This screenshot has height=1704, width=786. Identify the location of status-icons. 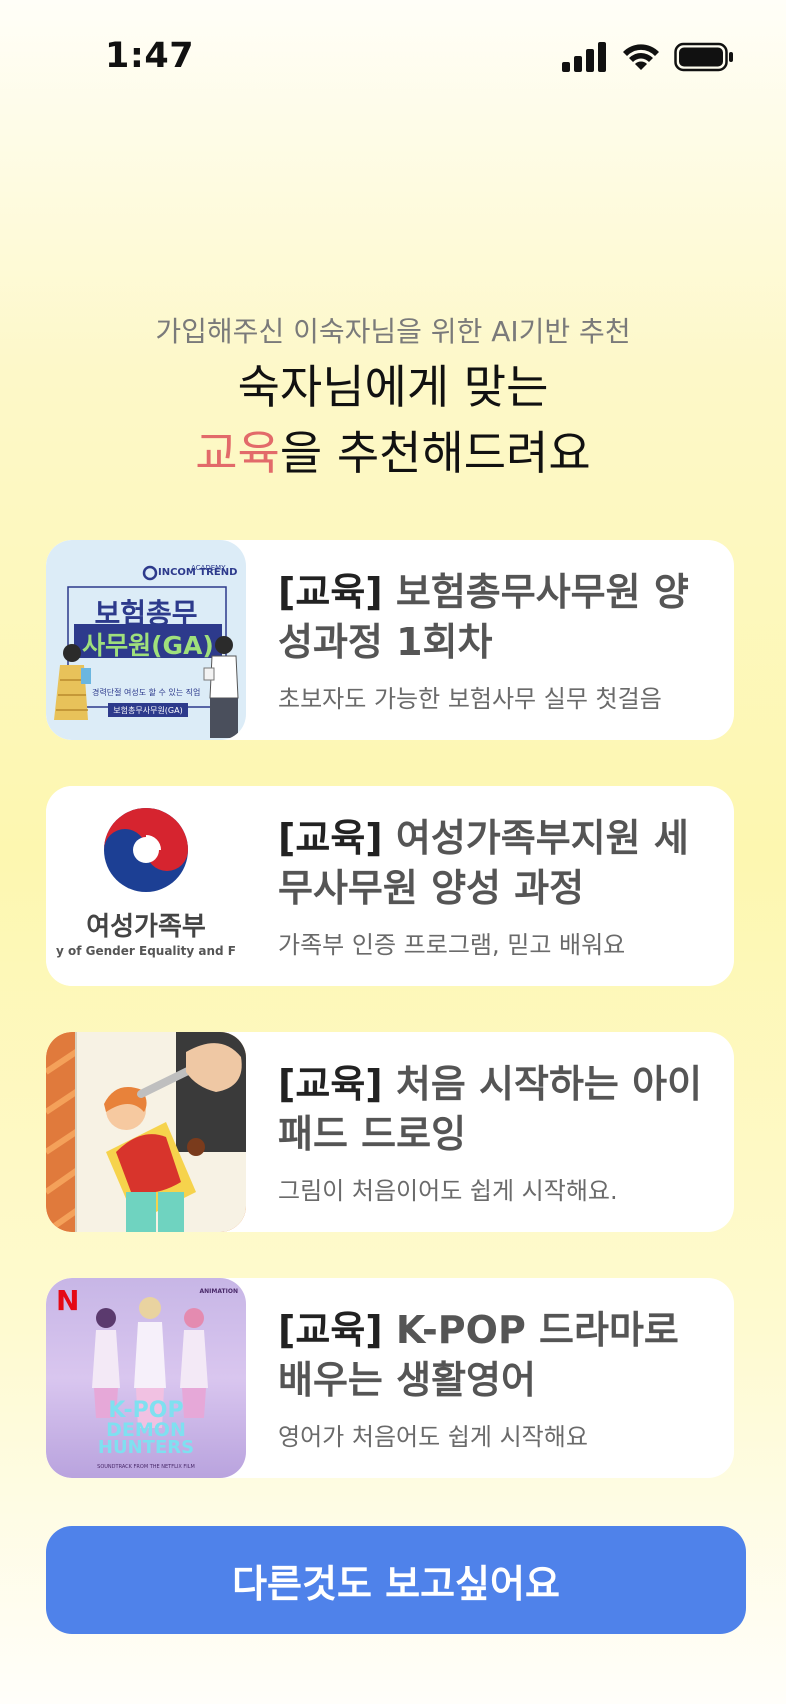
(648, 57).